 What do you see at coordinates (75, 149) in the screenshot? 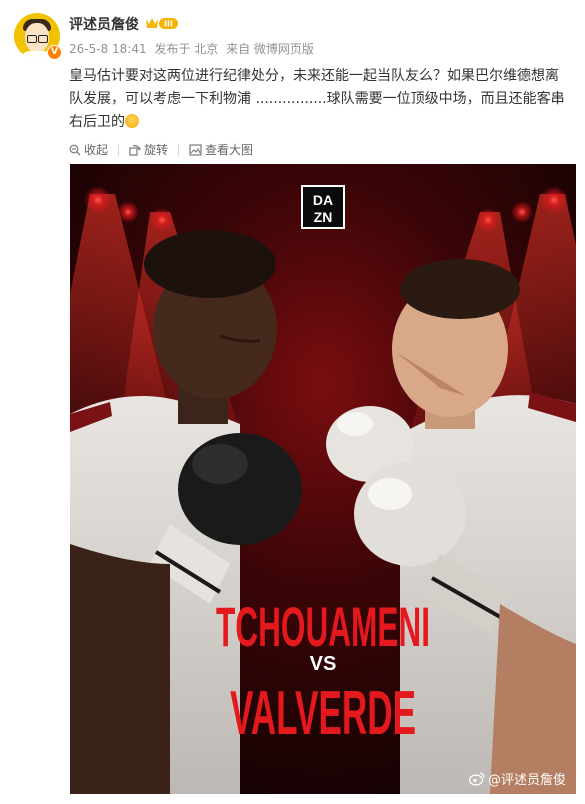
I see `zoom-out-icon` at bounding box center [75, 149].